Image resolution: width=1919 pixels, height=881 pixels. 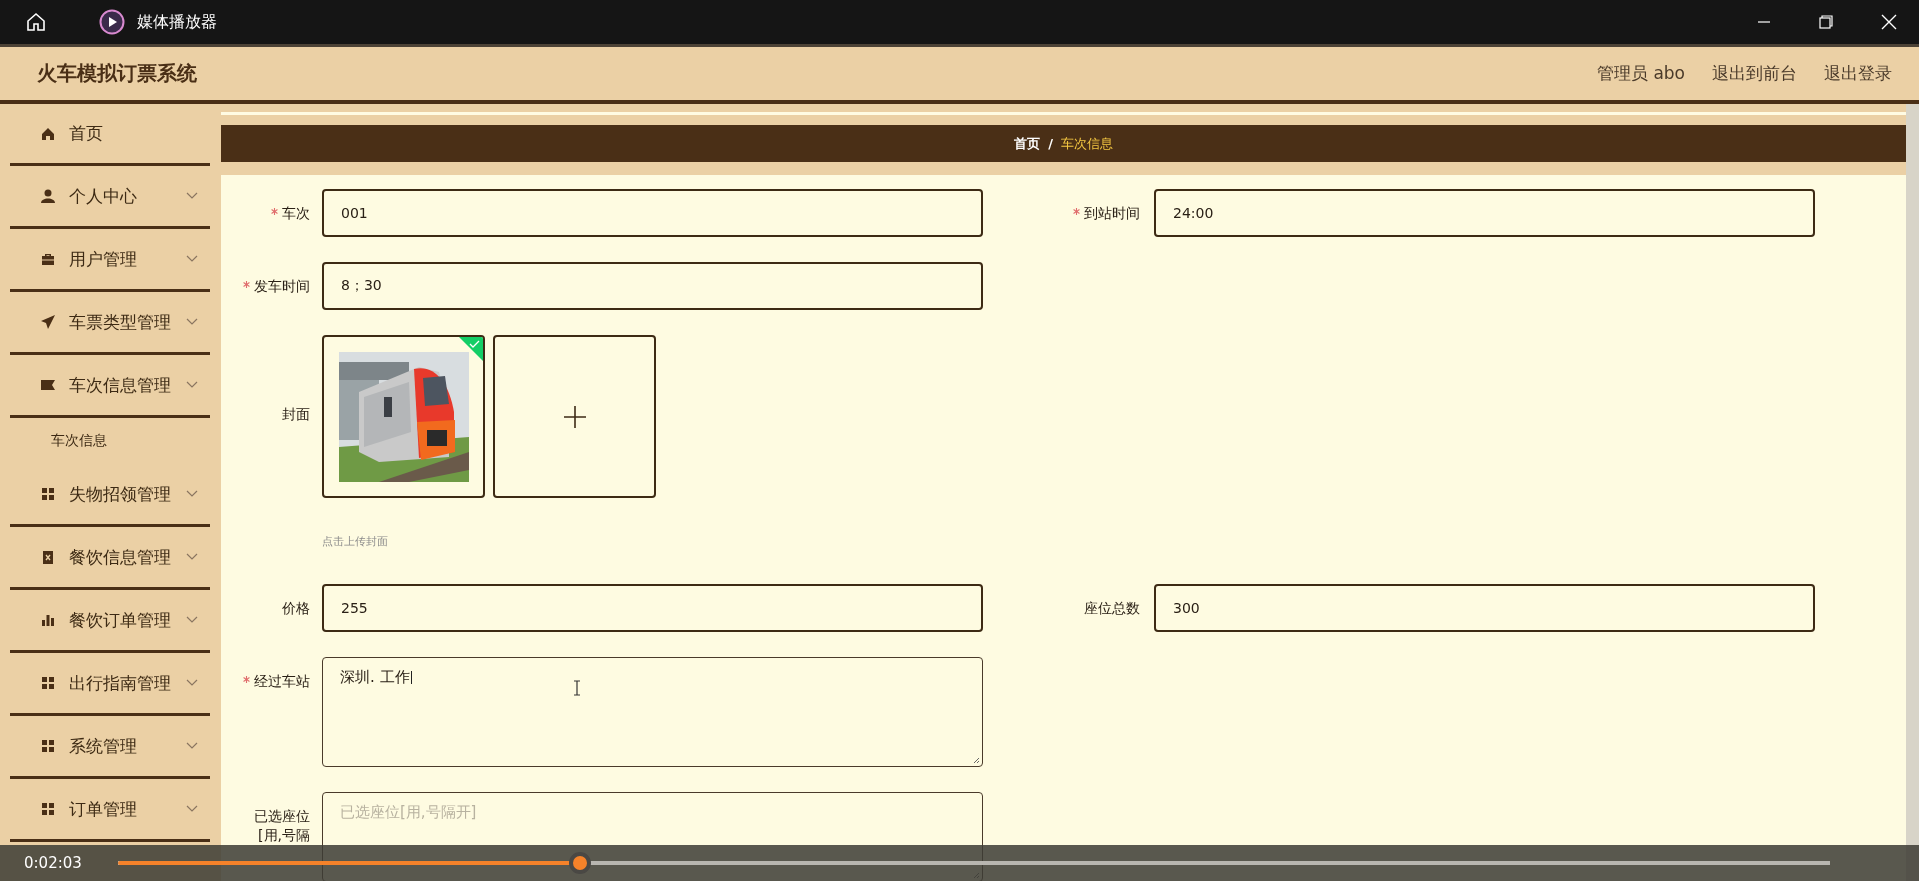 What do you see at coordinates (53, 863) in the screenshot?
I see `elapsed-time: 0:02:03` at bounding box center [53, 863].